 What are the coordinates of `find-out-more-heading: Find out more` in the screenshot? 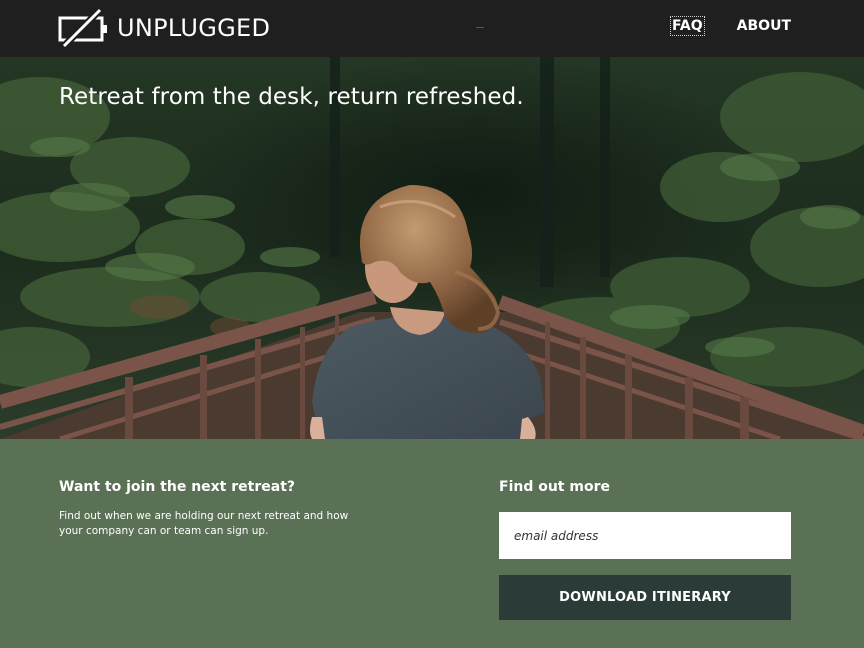 It's located at (554, 487).